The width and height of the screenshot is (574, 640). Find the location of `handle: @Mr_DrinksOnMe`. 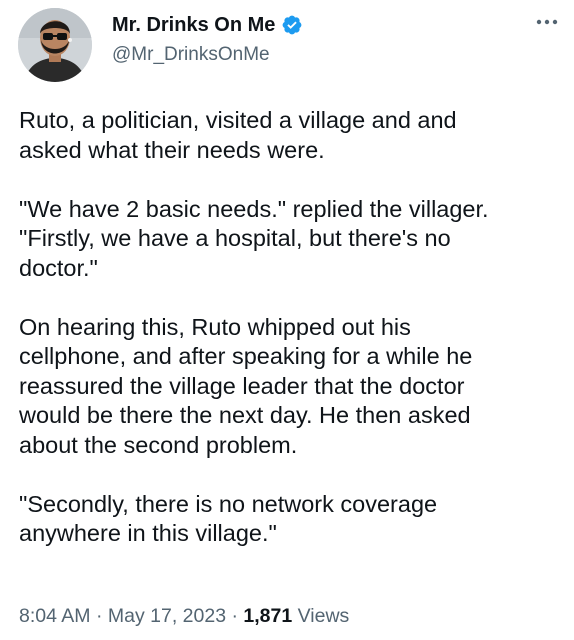

handle: @Mr_DrinksOnMe is located at coordinates (207, 55).